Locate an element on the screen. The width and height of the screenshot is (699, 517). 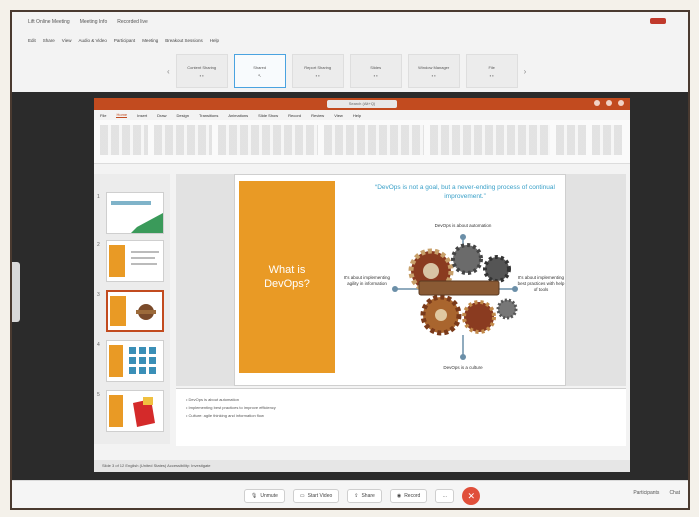
button-label: Unmute is located at coordinates (269, 496).